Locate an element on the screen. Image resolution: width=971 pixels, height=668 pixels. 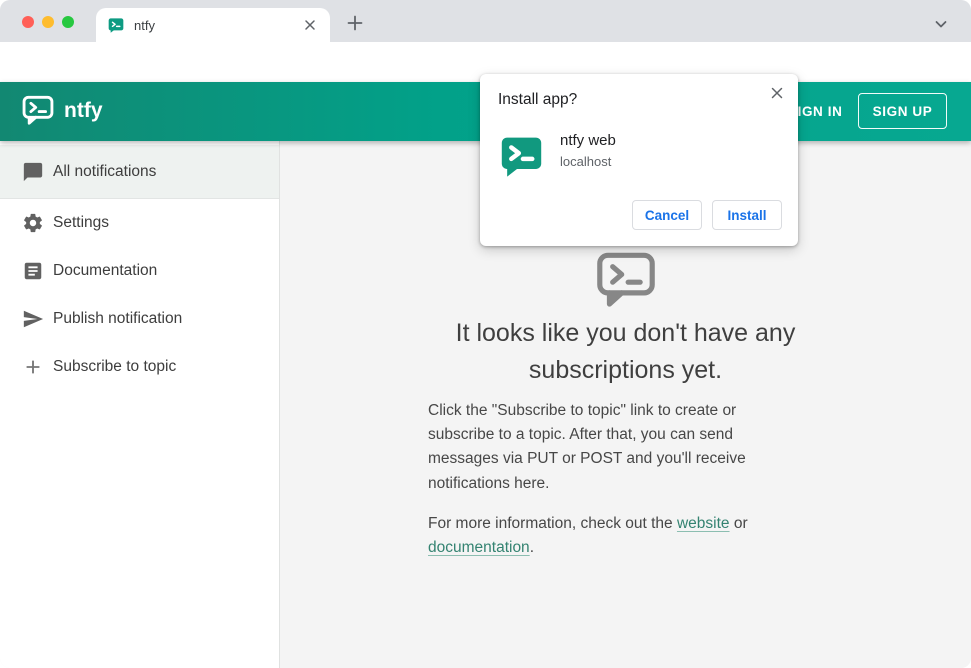
cancel-button: Cancel is located at coordinates (667, 215).